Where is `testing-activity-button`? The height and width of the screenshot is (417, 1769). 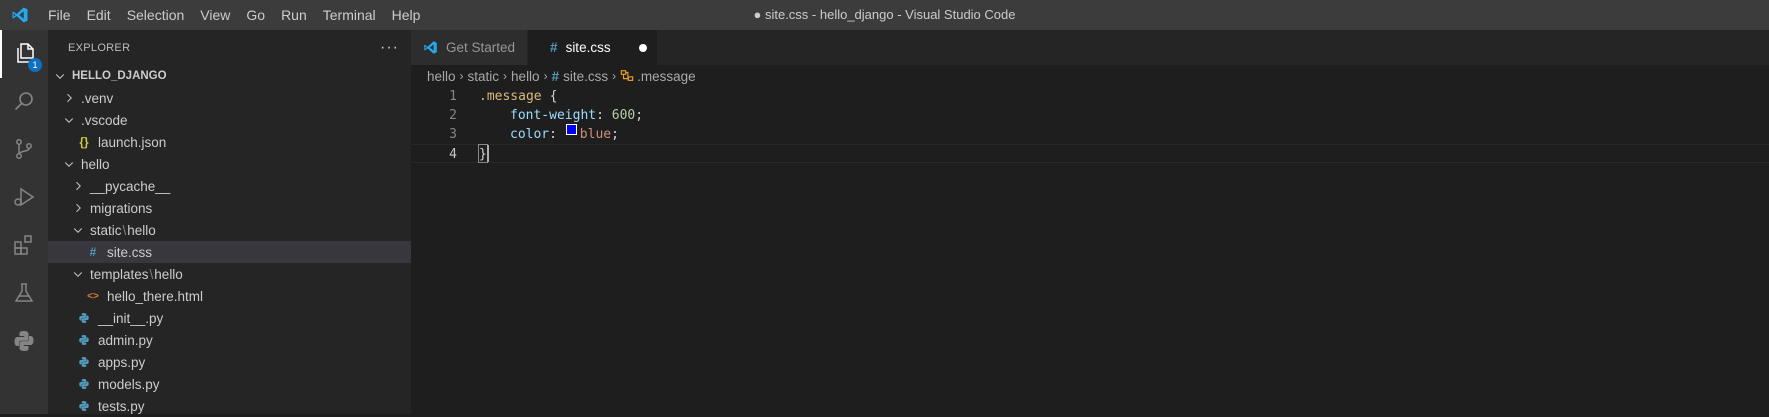
testing-activity-button is located at coordinates (24, 294).